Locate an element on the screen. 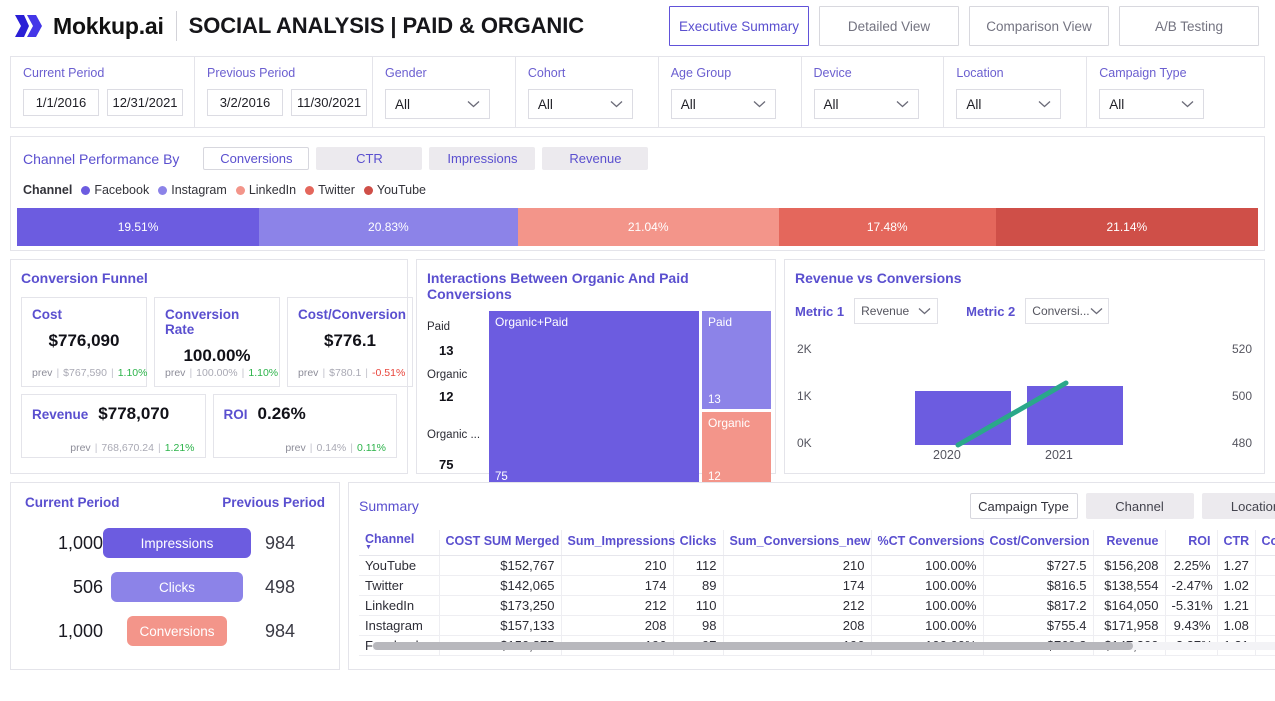 This screenshot has width=1275, height=701. mosaic-cell-paid: Paid 13 is located at coordinates (736, 360).